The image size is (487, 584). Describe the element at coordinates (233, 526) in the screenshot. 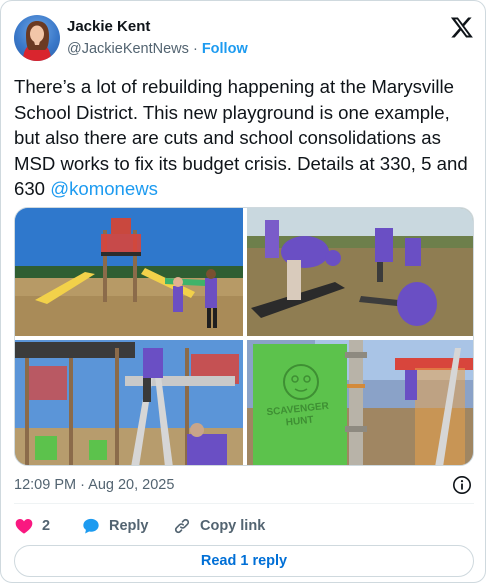

I see `copy-link-label: Copy link` at that location.